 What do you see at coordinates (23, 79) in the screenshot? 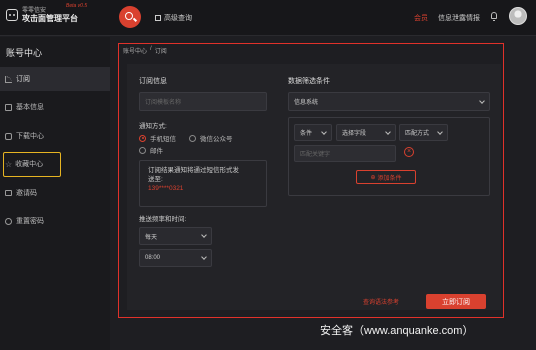
I see `sidebar-item-label: 订阅` at bounding box center [23, 79].